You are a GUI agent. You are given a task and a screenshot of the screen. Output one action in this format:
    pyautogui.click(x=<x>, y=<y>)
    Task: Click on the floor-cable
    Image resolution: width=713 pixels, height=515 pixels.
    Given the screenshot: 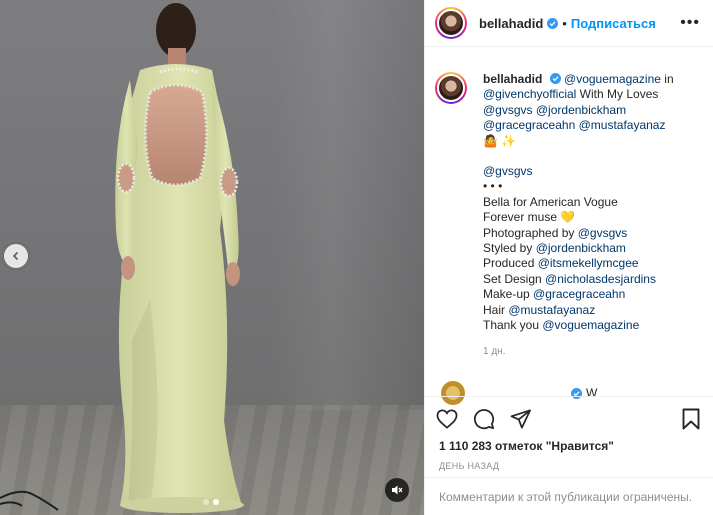 What is the action you would take?
    pyautogui.click(x=29, y=500)
    